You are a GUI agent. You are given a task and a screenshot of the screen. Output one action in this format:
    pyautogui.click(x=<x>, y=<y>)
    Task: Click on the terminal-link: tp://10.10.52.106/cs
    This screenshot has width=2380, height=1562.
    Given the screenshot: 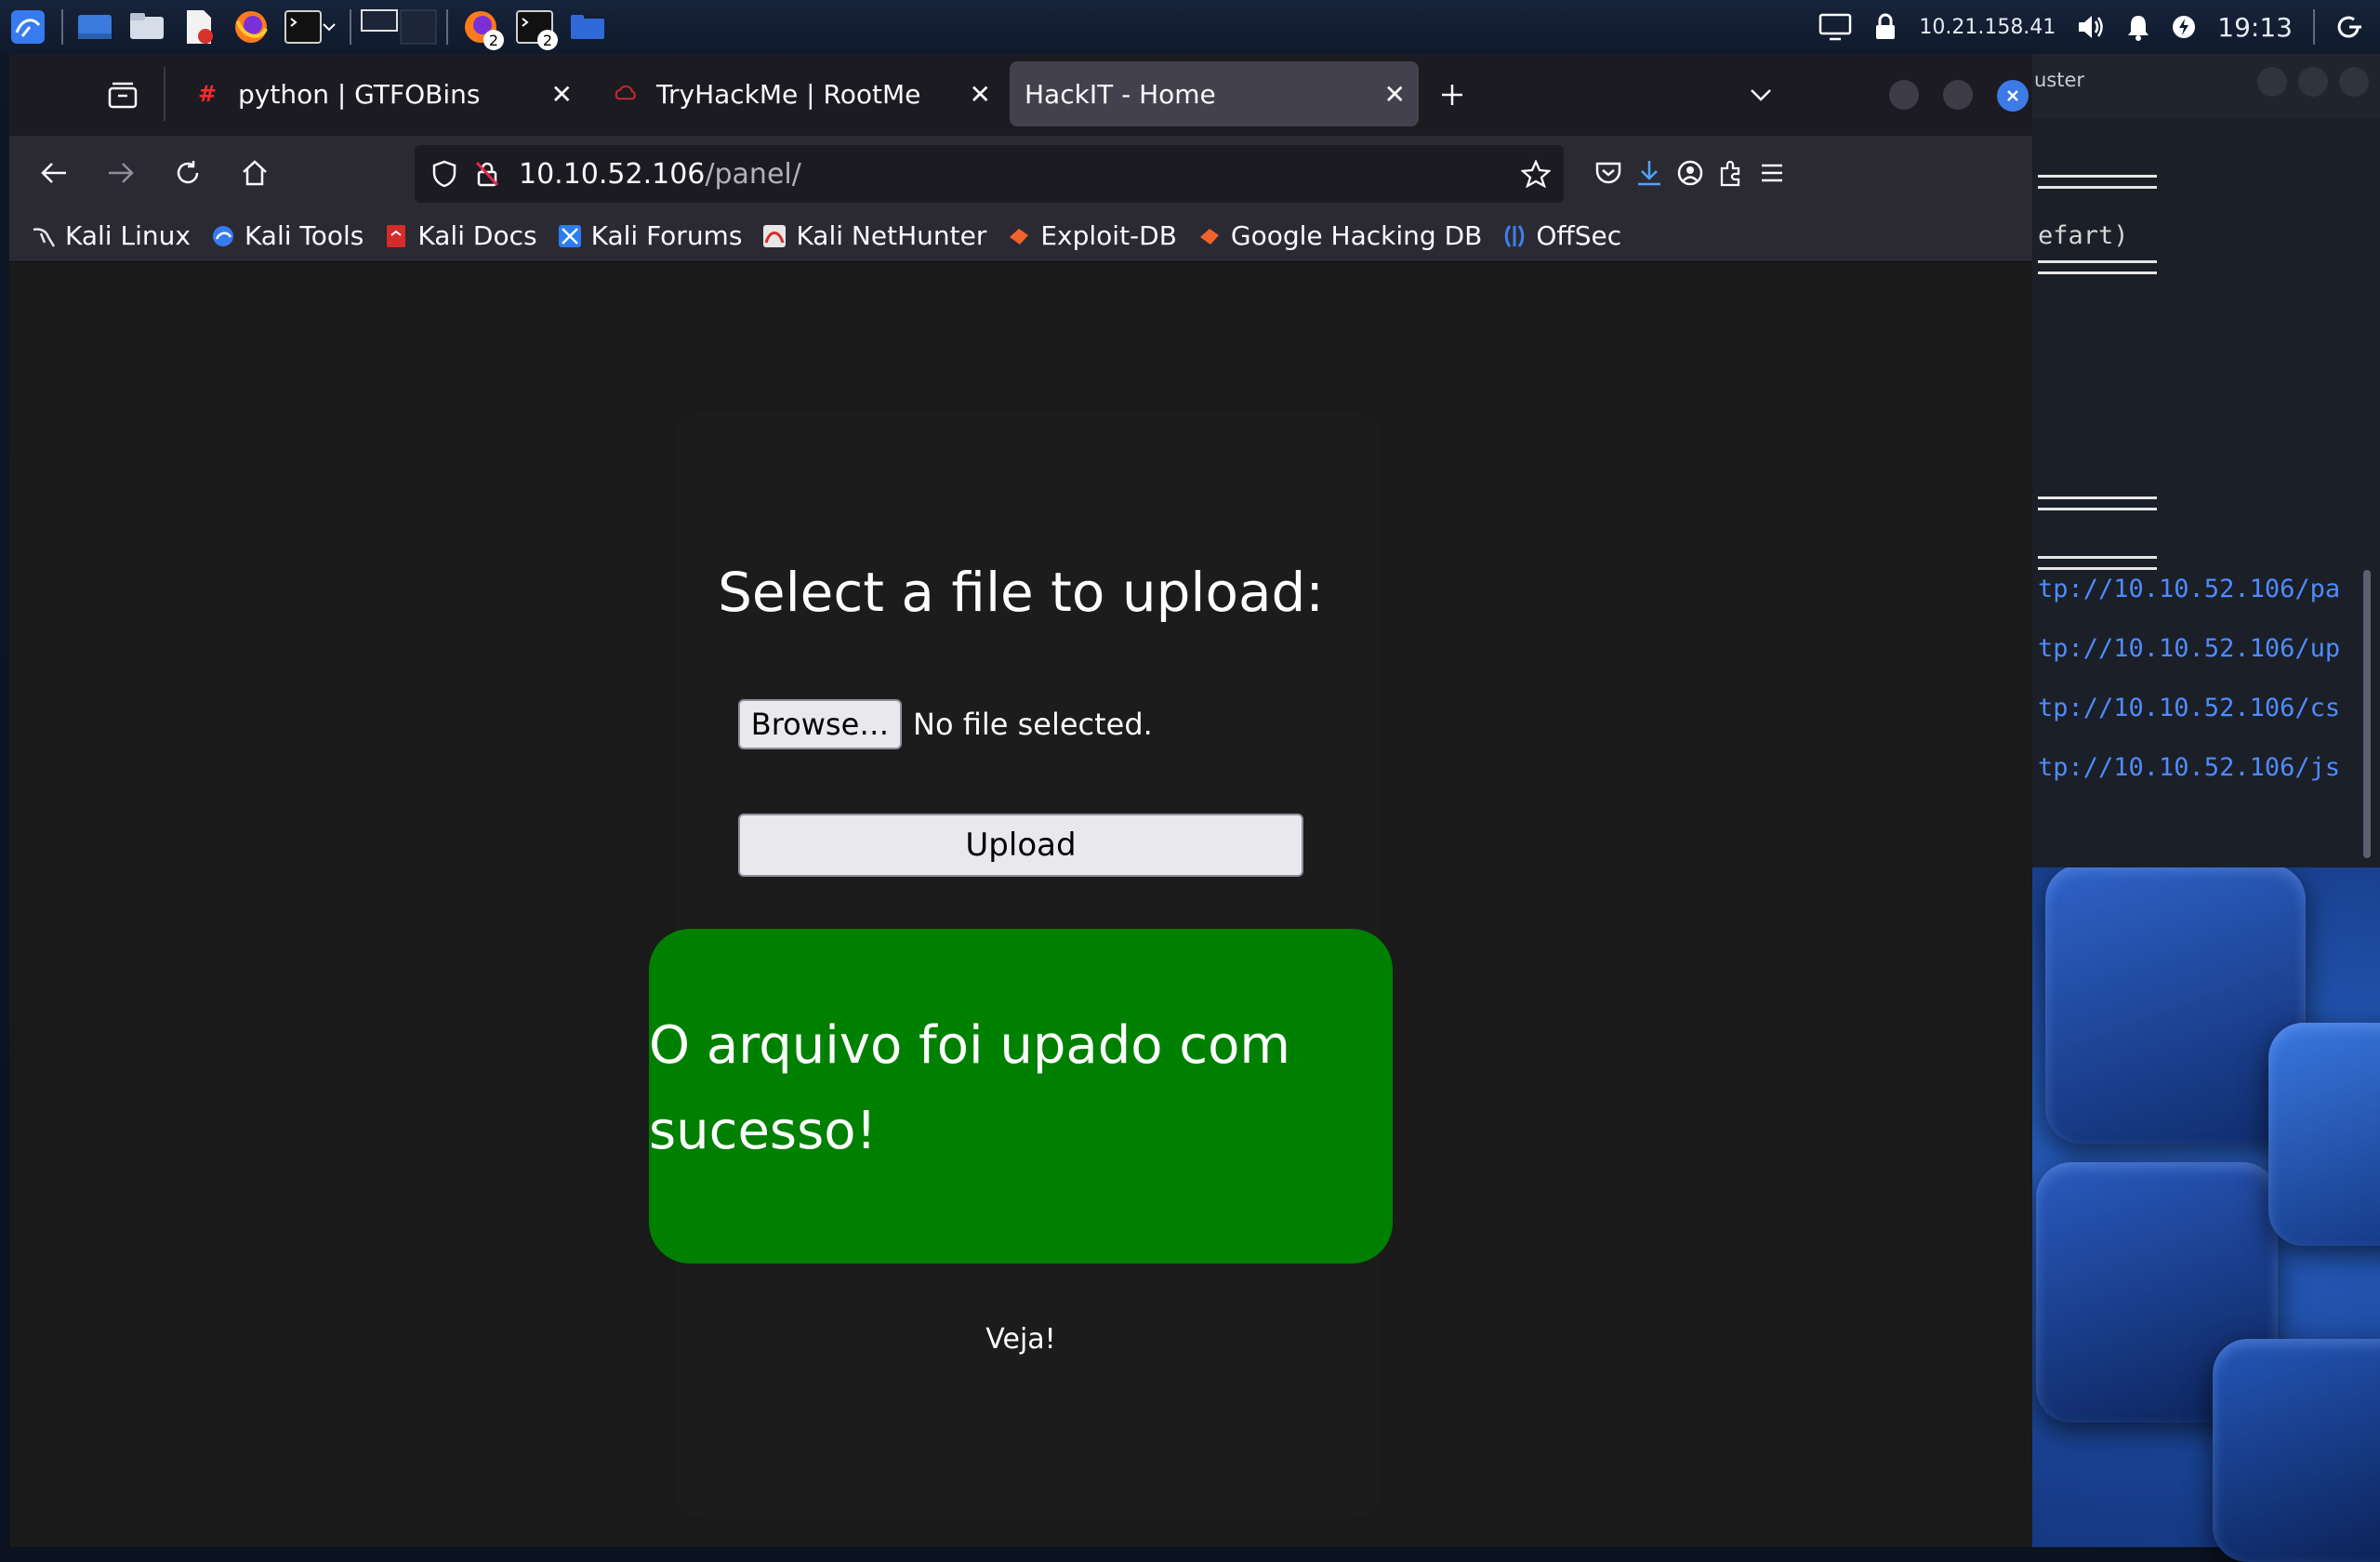 What is the action you would take?
    pyautogui.click(x=2189, y=708)
    